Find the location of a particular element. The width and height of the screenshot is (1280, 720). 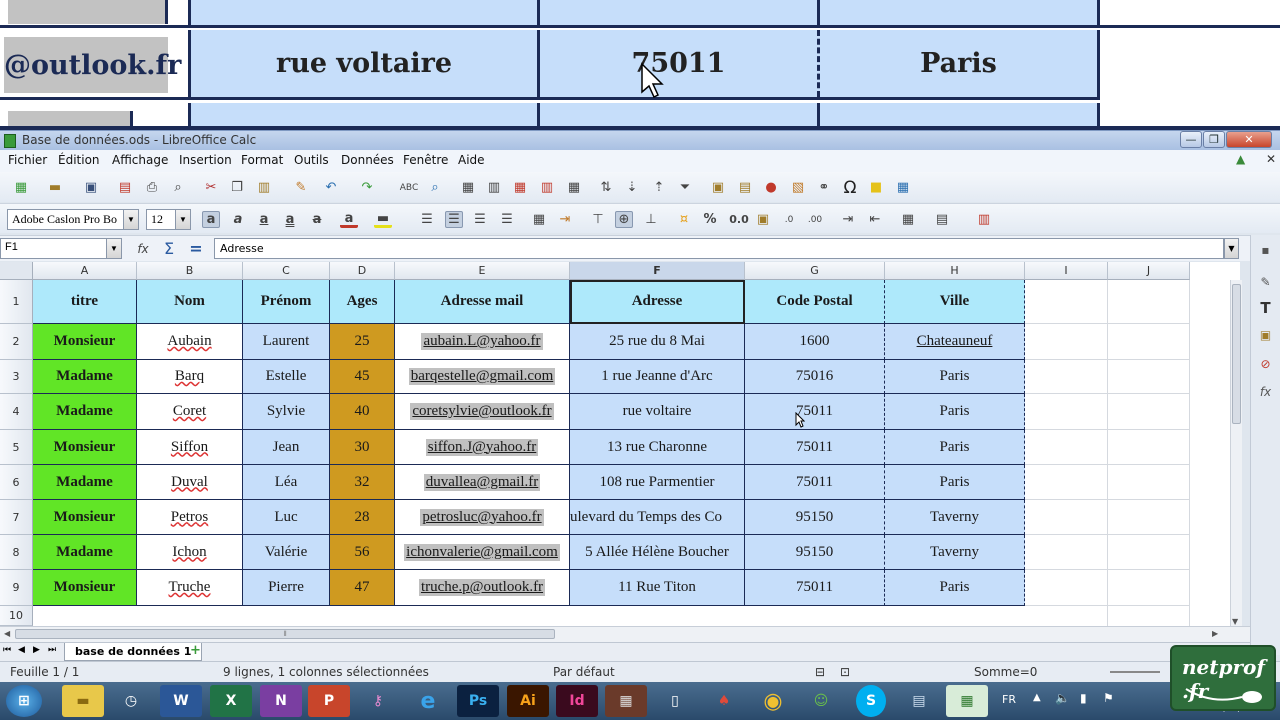

undo-icon: ↶ is located at coordinates (331, 187).